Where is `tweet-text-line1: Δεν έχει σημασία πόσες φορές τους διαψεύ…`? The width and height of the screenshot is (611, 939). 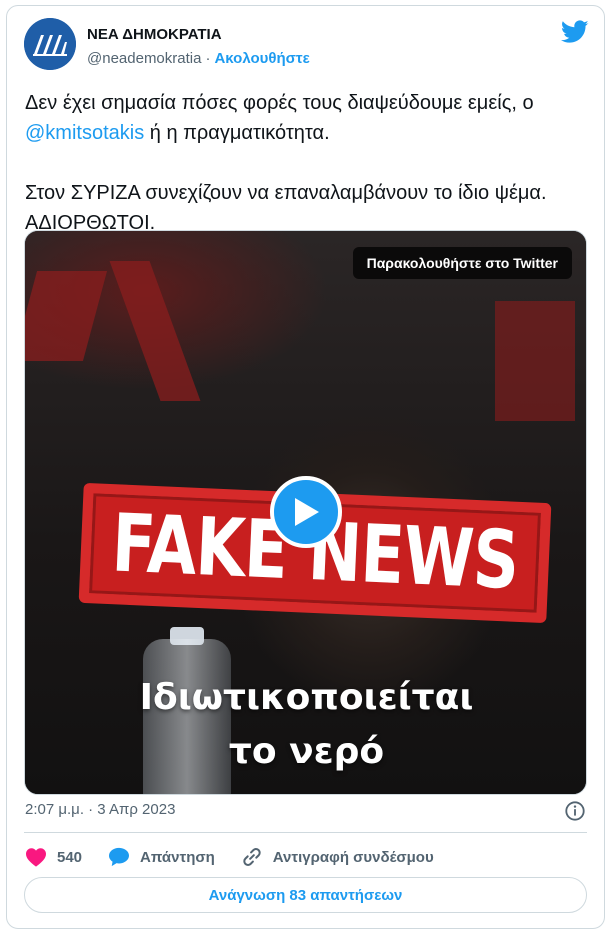 tweet-text-line1: Δεν έχει σημασία πόσες φορές τους διαψεύ… is located at coordinates (279, 103).